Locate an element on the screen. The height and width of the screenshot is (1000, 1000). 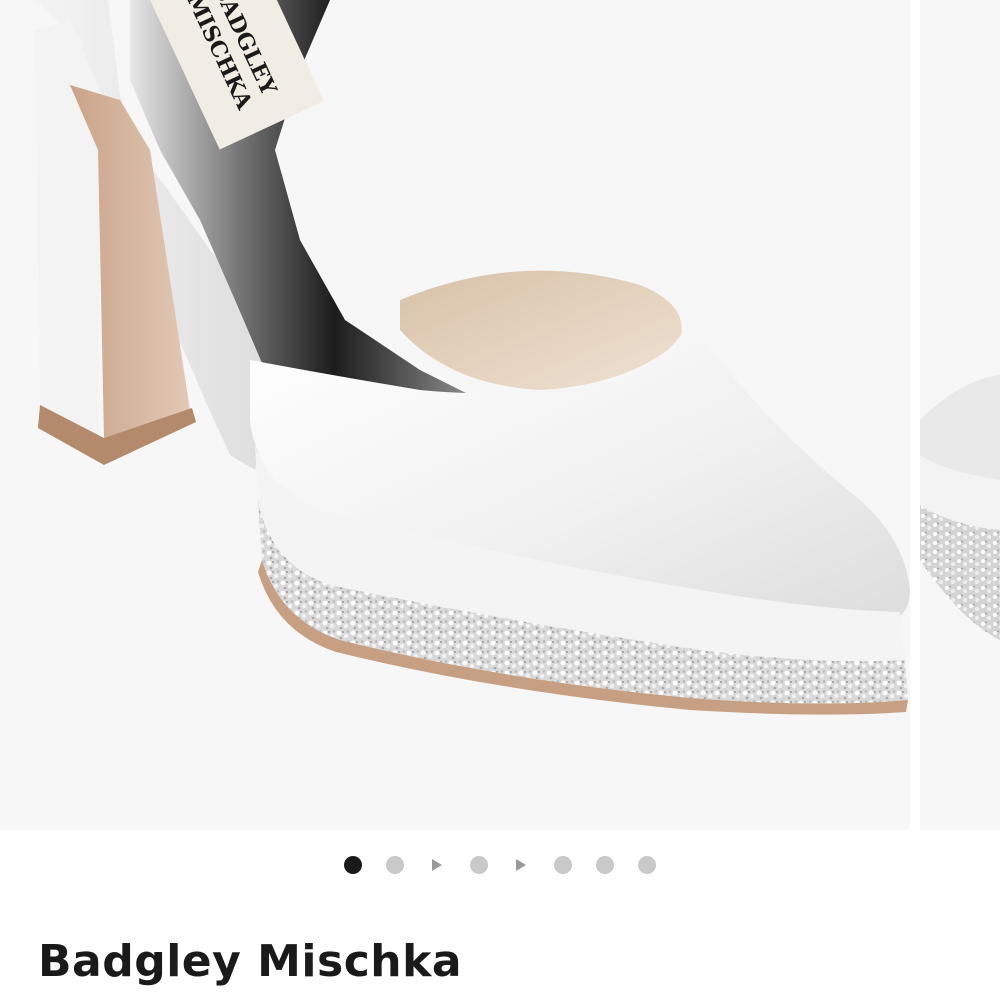
product-image-next-preview is located at coordinates (960, 415).